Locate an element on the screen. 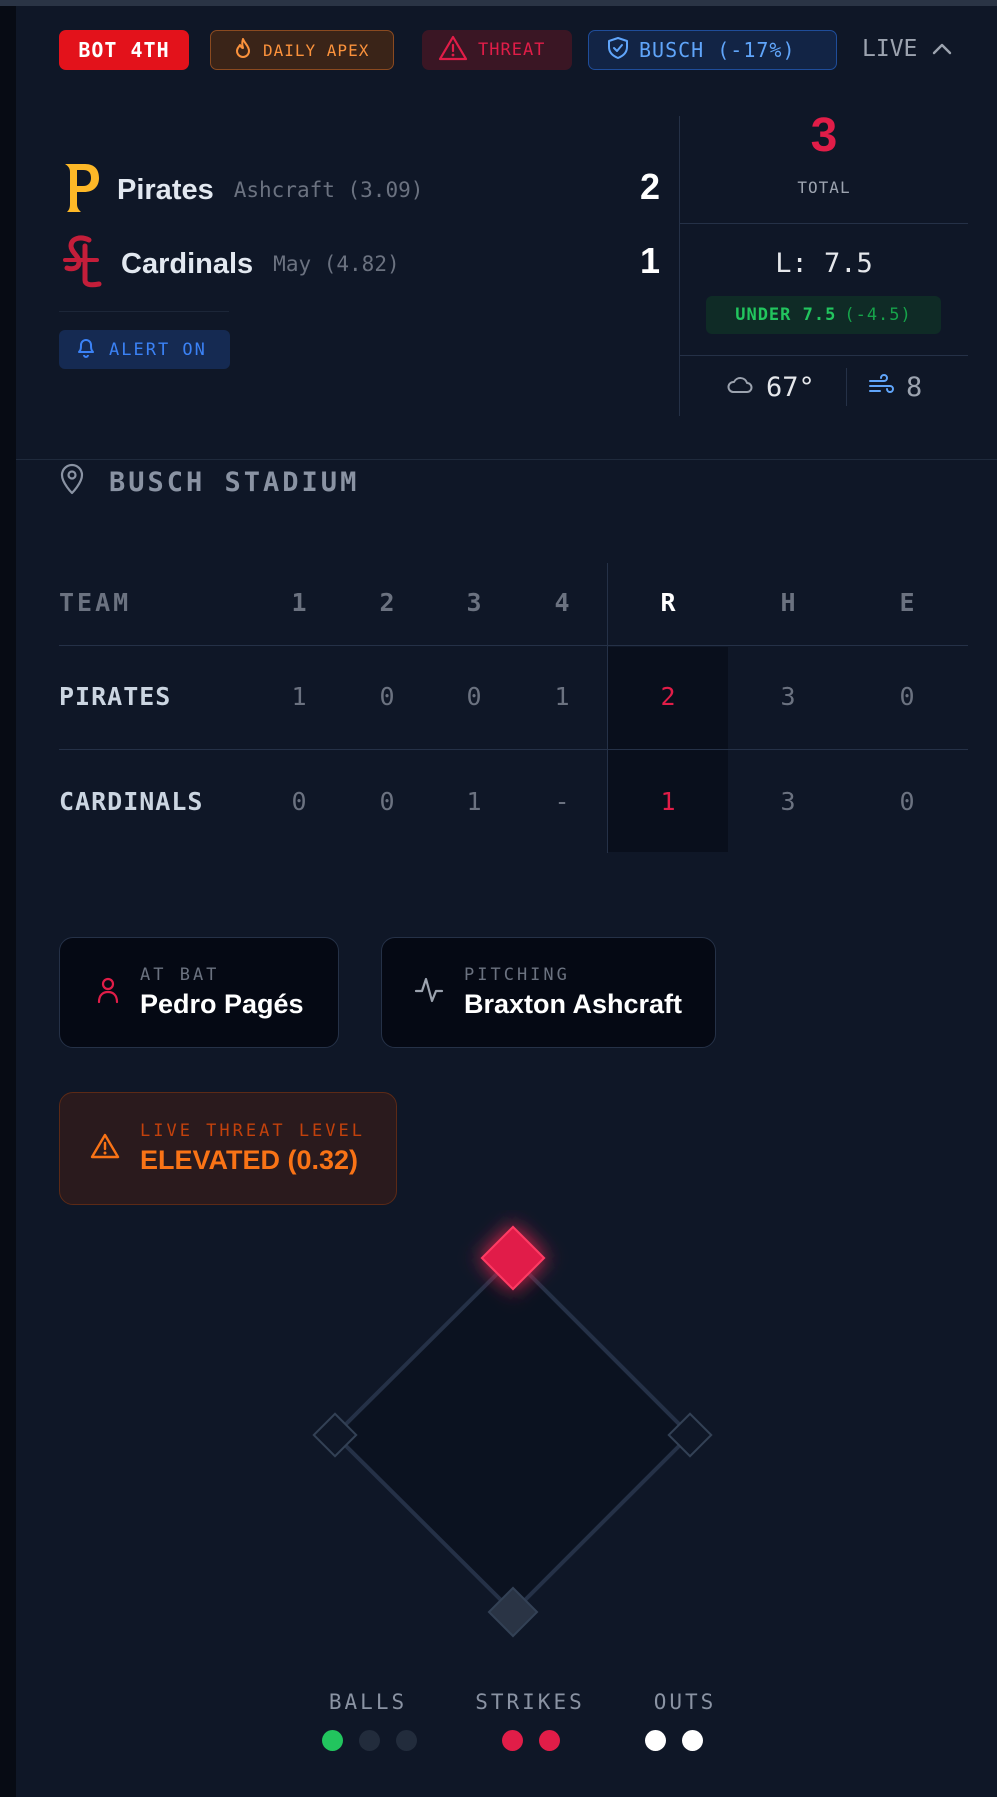  box-score-runs: 1 is located at coordinates (668, 801).